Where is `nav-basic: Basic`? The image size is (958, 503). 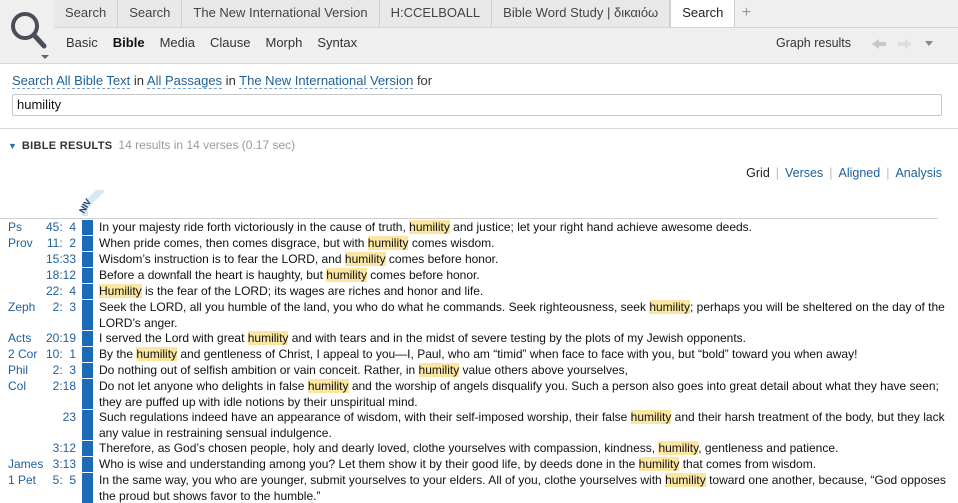
nav-basic: Basic is located at coordinates (82, 42).